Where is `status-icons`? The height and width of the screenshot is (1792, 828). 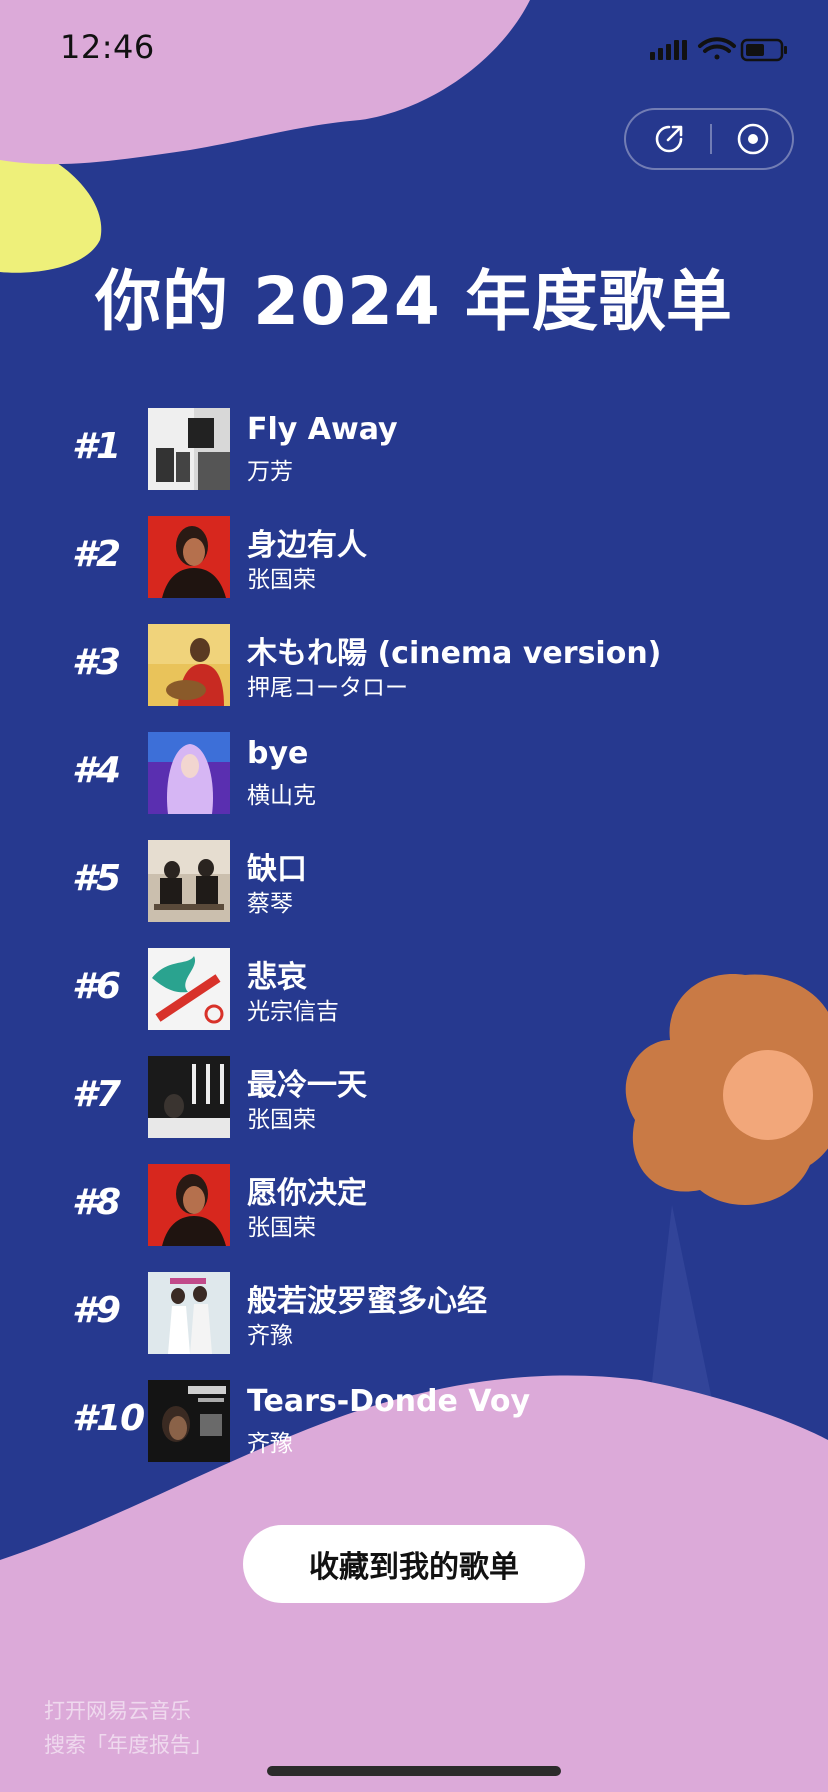 status-icons is located at coordinates (718, 49).